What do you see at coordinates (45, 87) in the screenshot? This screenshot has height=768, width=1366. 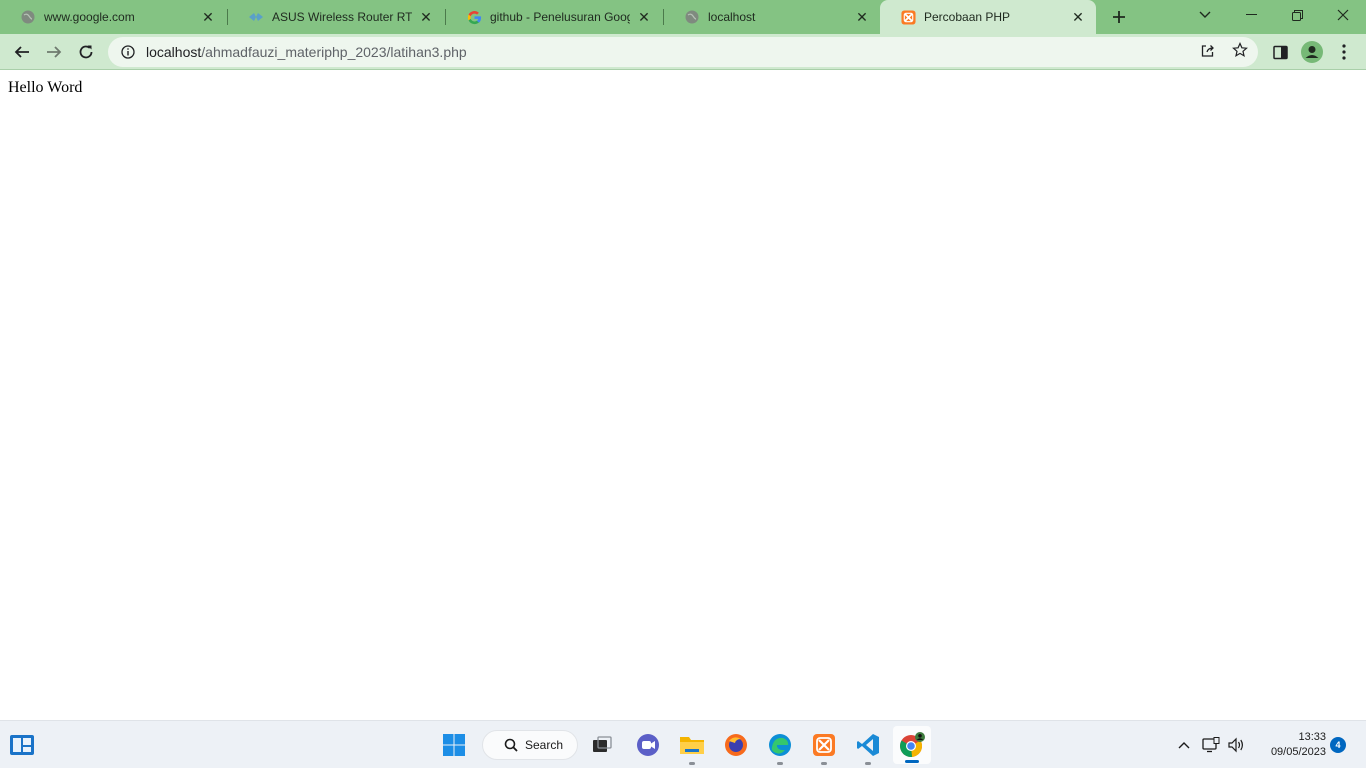 I see `page-text: Hello Word` at bounding box center [45, 87].